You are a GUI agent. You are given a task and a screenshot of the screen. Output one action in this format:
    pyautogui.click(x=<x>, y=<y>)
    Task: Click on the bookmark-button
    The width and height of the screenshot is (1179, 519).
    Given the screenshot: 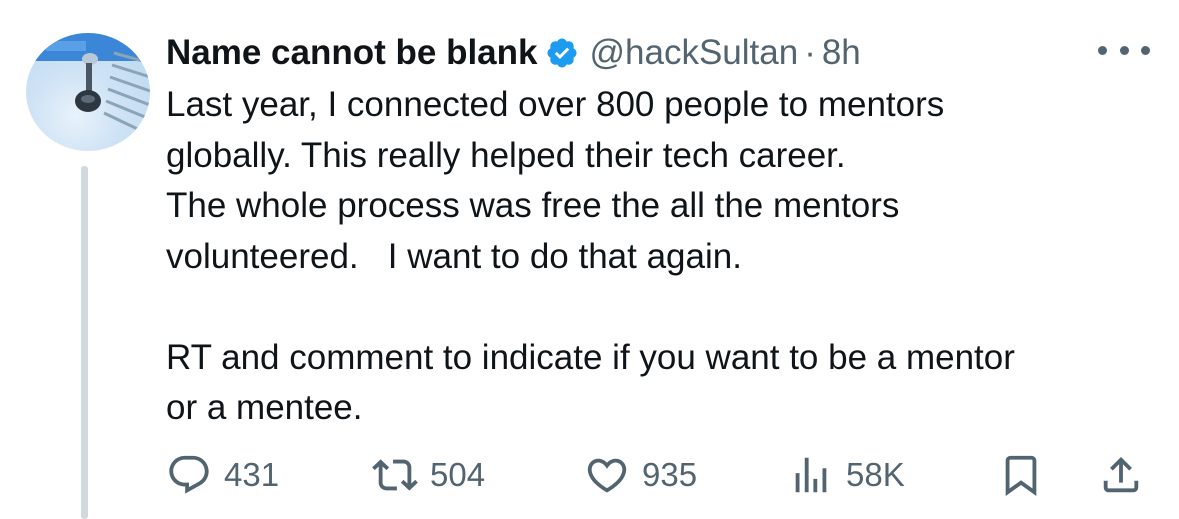 What is the action you would take?
    pyautogui.click(x=1021, y=475)
    